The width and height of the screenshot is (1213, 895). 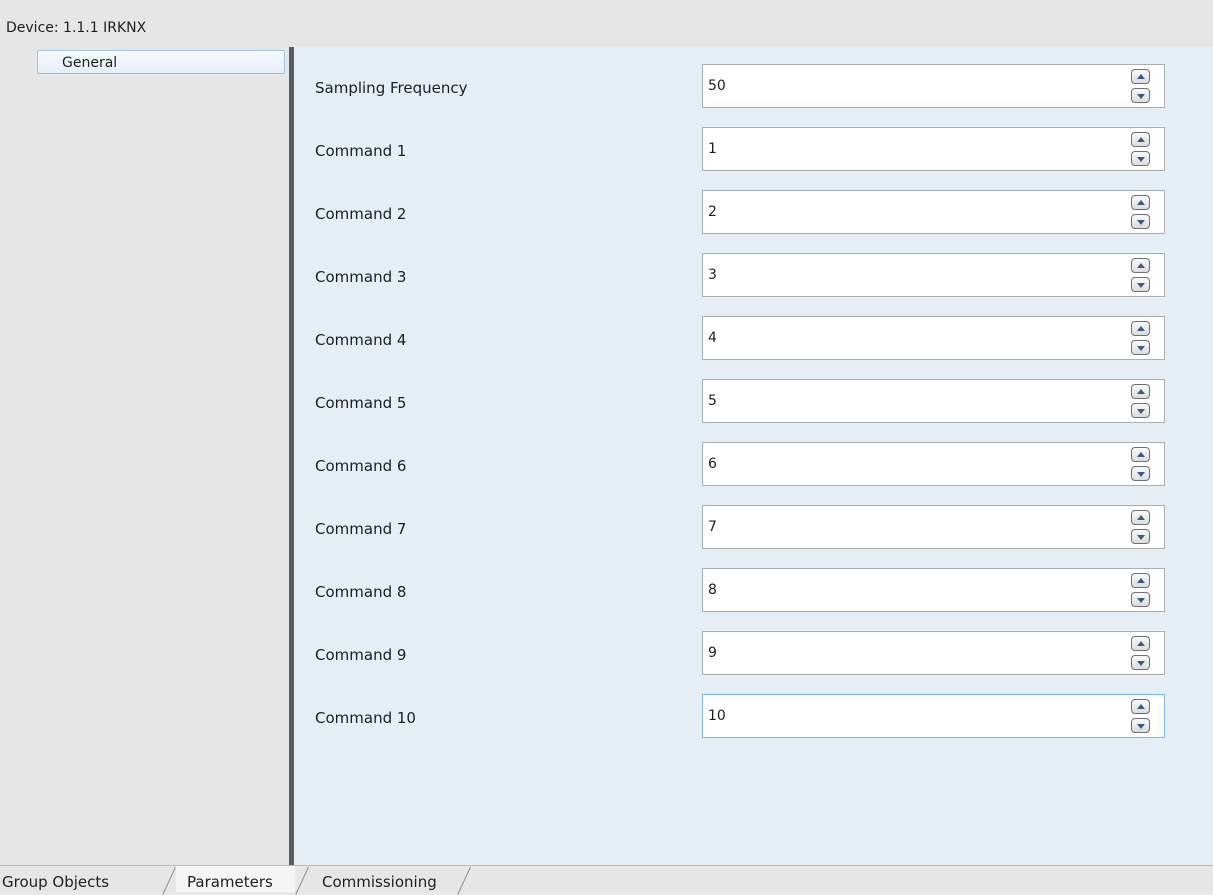 What do you see at coordinates (379, 882) in the screenshot?
I see `tab-label: Commissioning` at bounding box center [379, 882].